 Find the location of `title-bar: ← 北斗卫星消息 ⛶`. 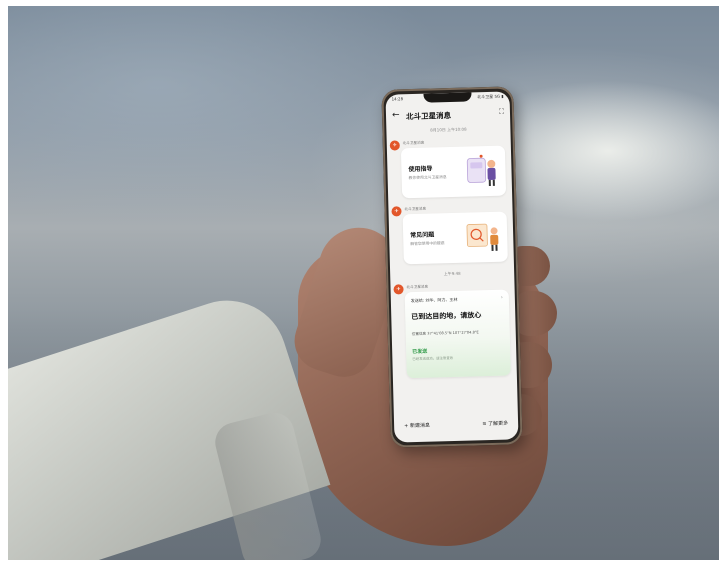

title-bar: ← 北斗卫星消息 ⛶ is located at coordinates (448, 116).